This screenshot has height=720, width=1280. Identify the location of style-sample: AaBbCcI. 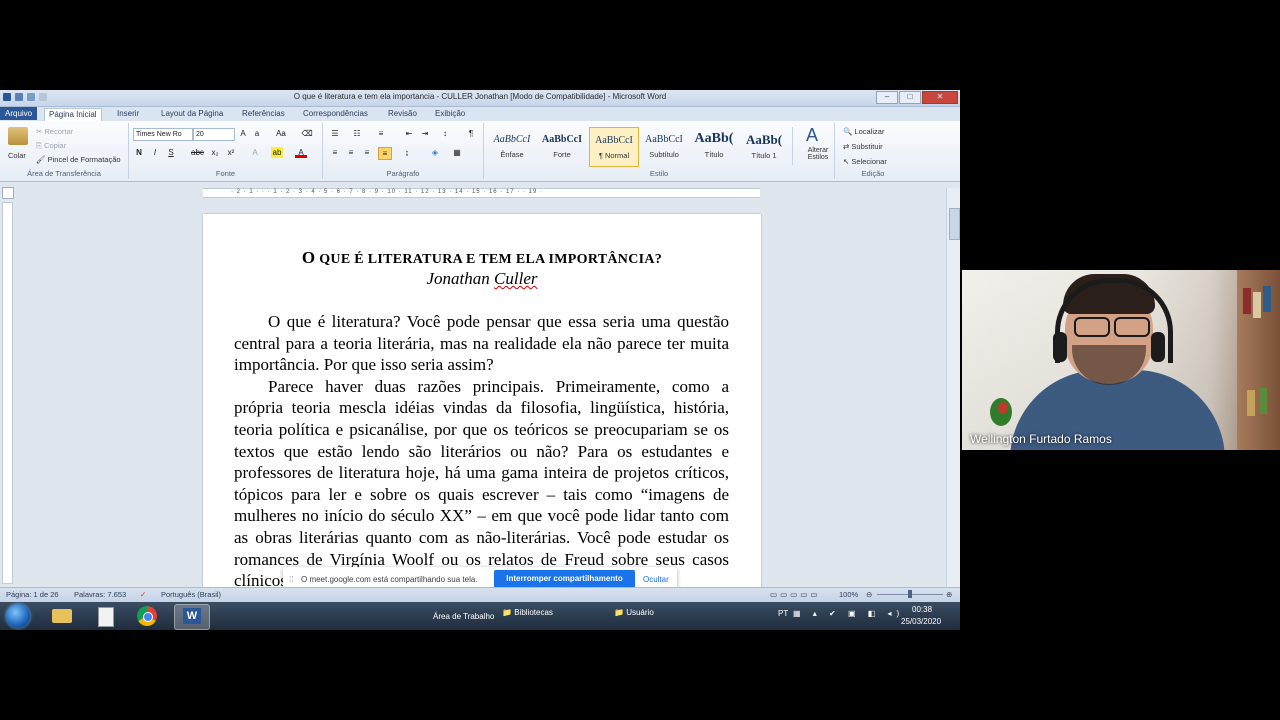
(512, 139).